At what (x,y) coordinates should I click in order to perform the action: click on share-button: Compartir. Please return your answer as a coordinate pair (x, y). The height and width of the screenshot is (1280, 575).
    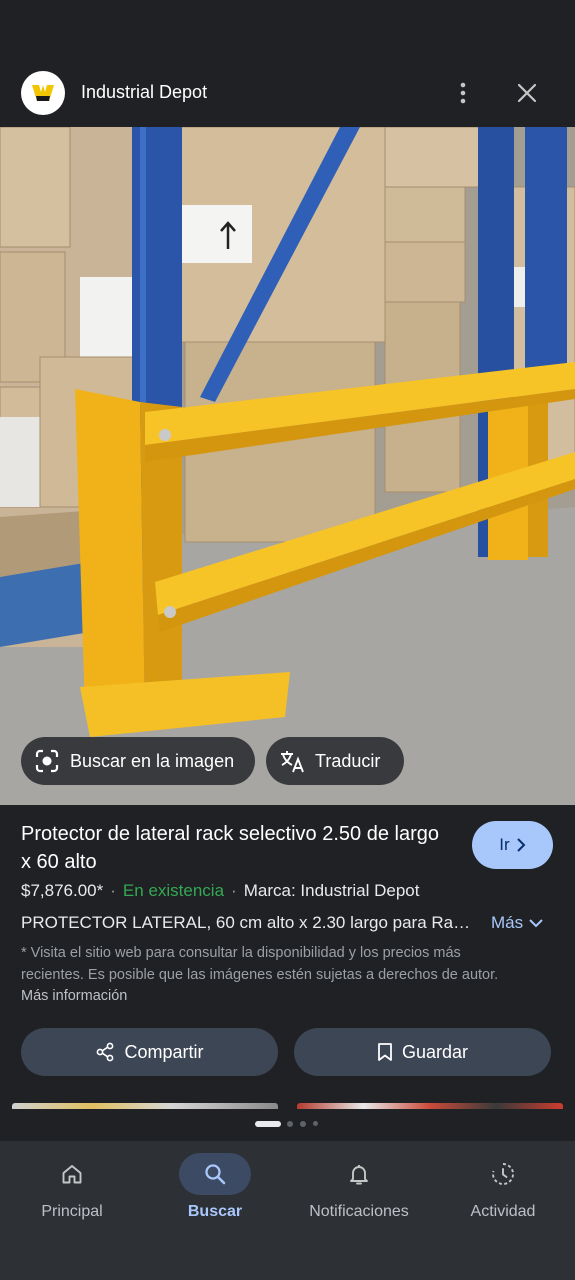
    Looking at the image, I should click on (149, 1052).